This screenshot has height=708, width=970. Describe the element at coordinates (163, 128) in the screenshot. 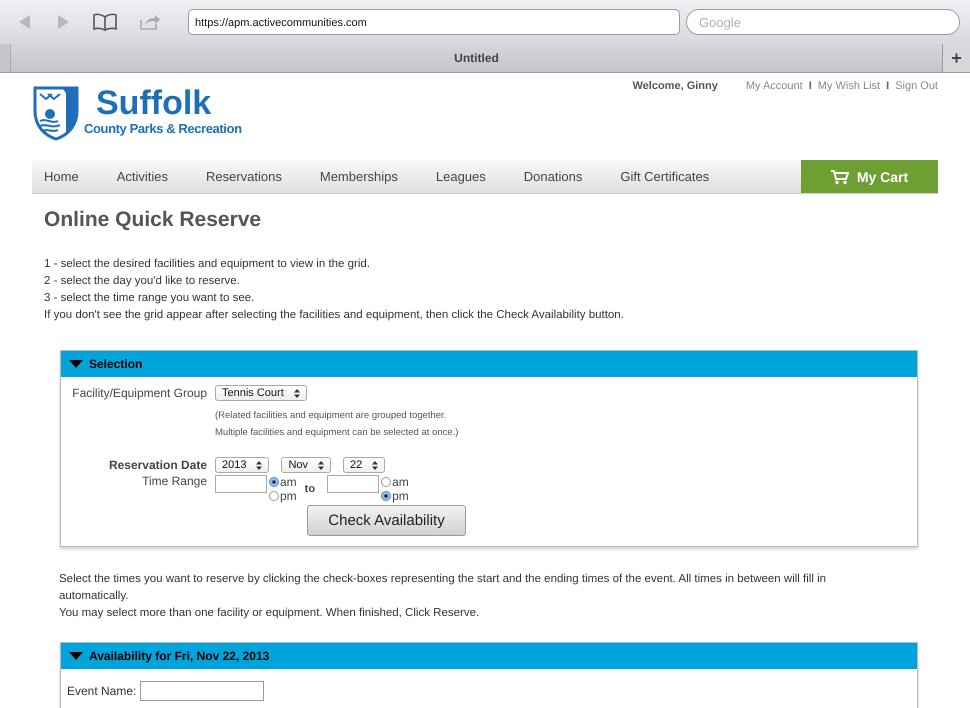

I see `logo-subtitle: County Parks & Recreation` at that location.